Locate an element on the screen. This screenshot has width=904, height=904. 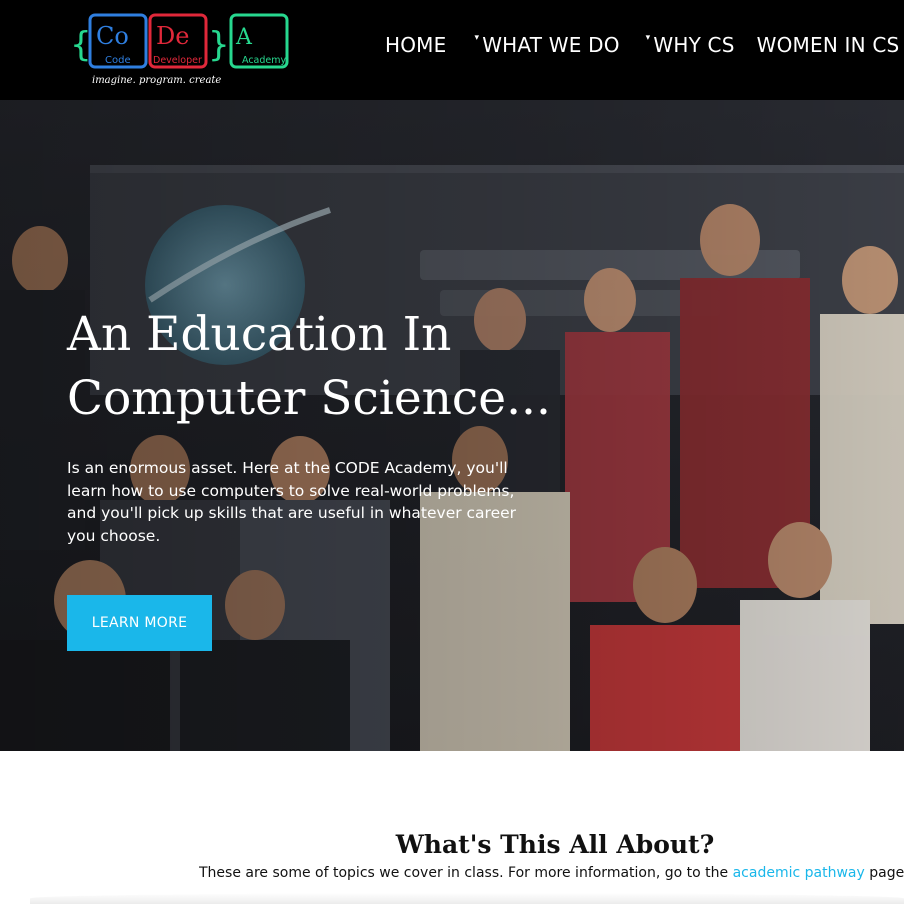
nav-home-label: HOME is located at coordinates (416, 45).